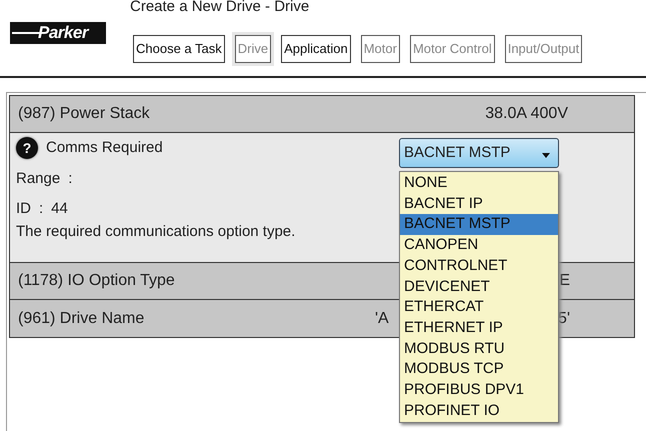  Describe the element at coordinates (84, 114) in the screenshot. I see `parameter-label: (987) Power Stack` at that location.